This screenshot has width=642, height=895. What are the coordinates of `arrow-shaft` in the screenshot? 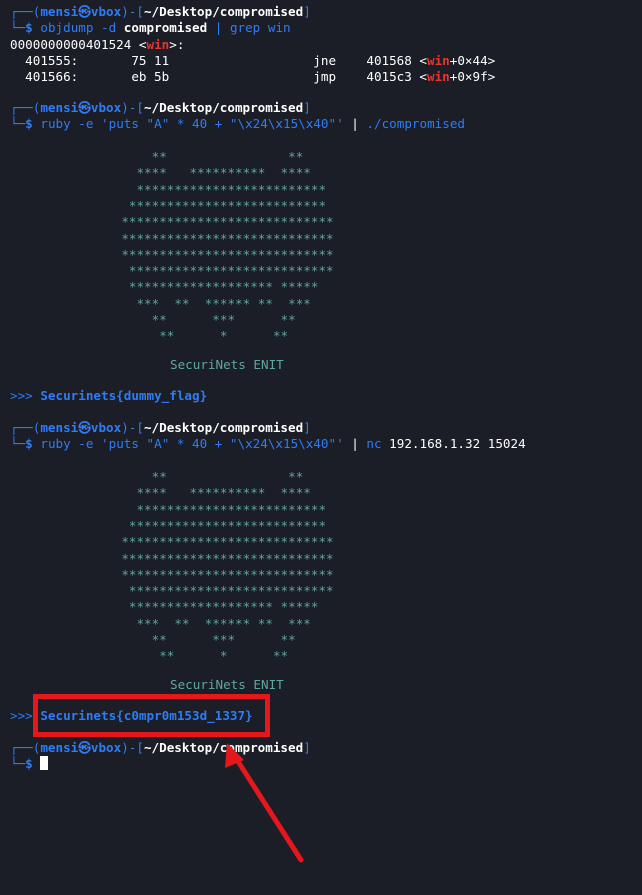 It's located at (266, 806).